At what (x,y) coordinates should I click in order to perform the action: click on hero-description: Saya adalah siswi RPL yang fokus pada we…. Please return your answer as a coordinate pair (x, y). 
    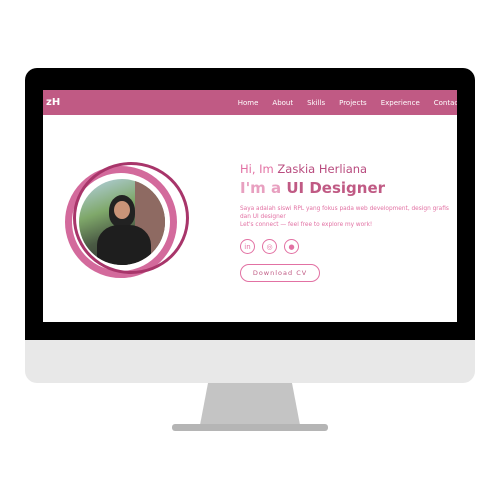
    Looking at the image, I should click on (344, 217).